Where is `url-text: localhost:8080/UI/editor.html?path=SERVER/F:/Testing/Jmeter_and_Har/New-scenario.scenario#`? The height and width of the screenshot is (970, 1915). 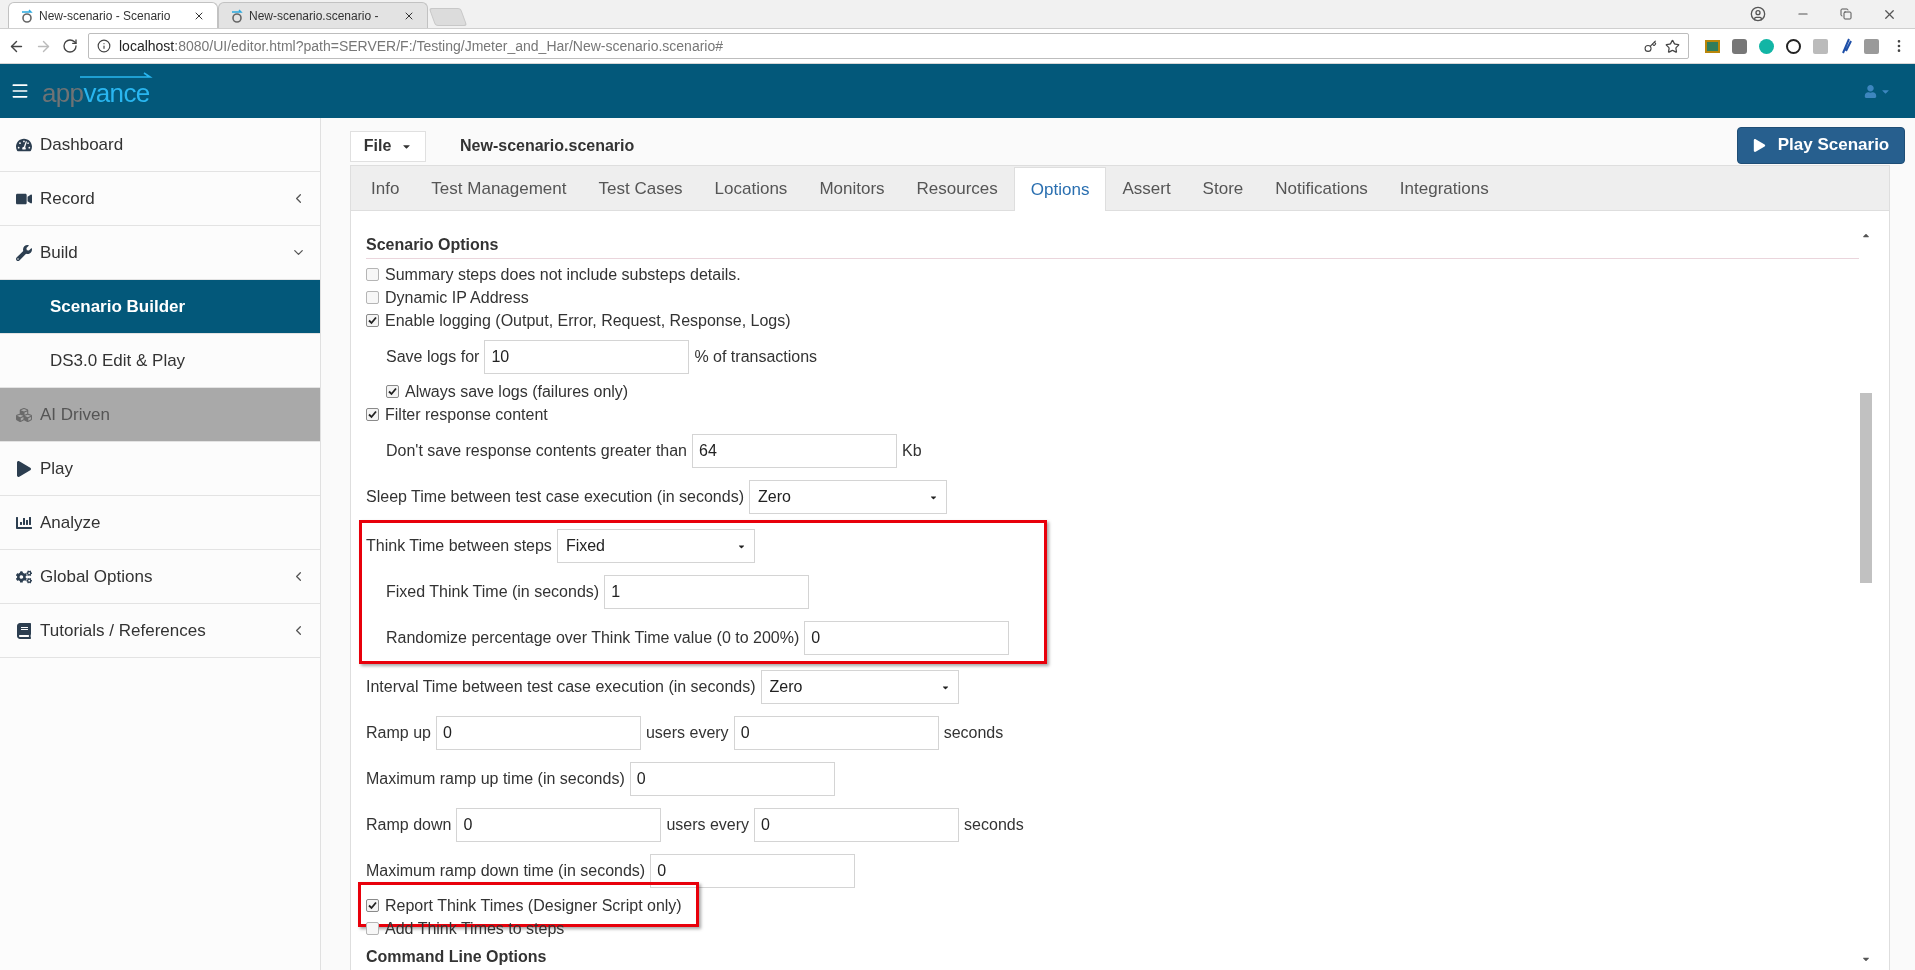
url-text: localhost:8080/UI/editor.html?path=SERVER/F:/Testing/Jmeter_and_Har/New-scenario.scenario# is located at coordinates (421, 46).